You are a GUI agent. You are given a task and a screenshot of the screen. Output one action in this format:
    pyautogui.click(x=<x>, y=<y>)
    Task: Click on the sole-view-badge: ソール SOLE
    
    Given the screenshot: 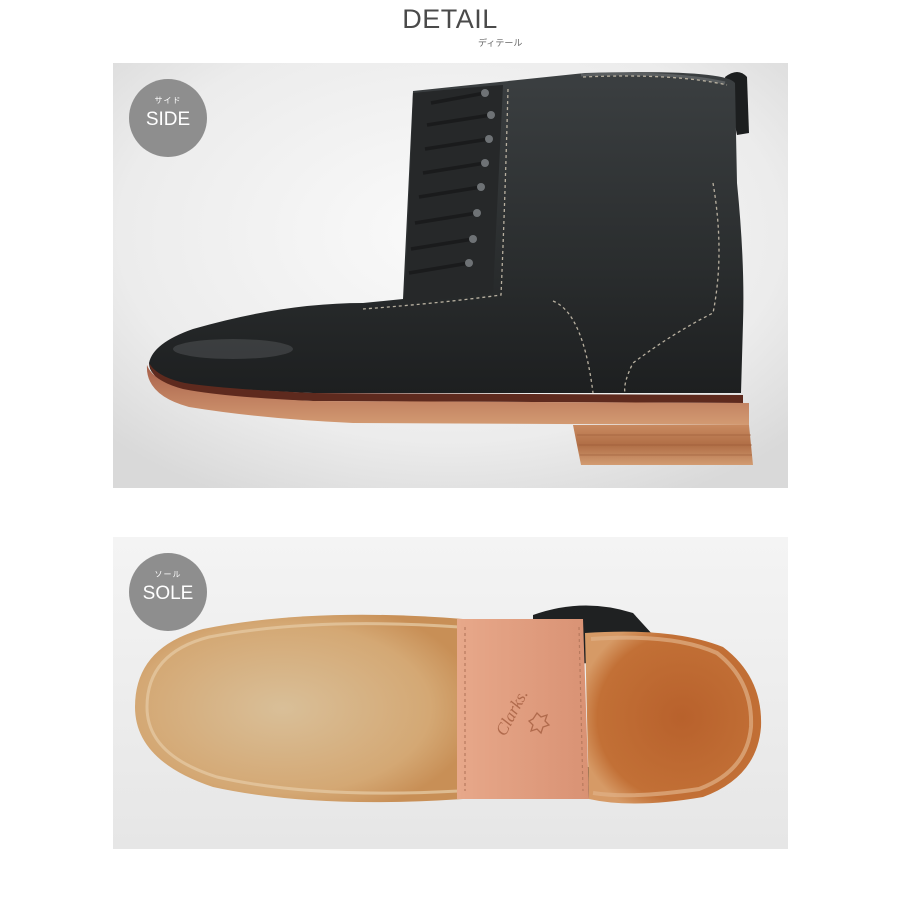 What is the action you would take?
    pyautogui.click(x=168, y=592)
    